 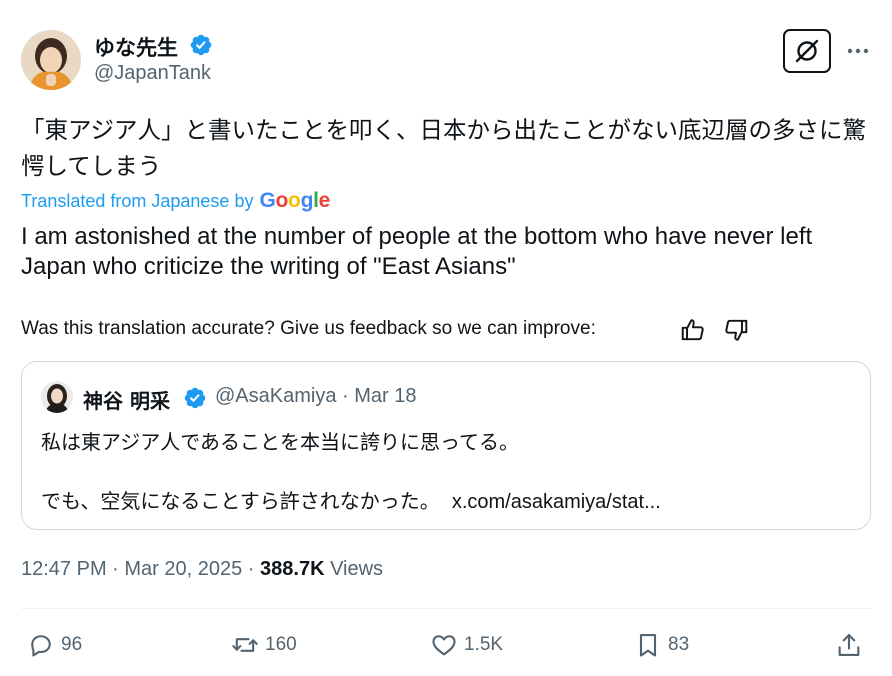 I want to click on quoted-verified-badge-icon, so click(x=195, y=398).